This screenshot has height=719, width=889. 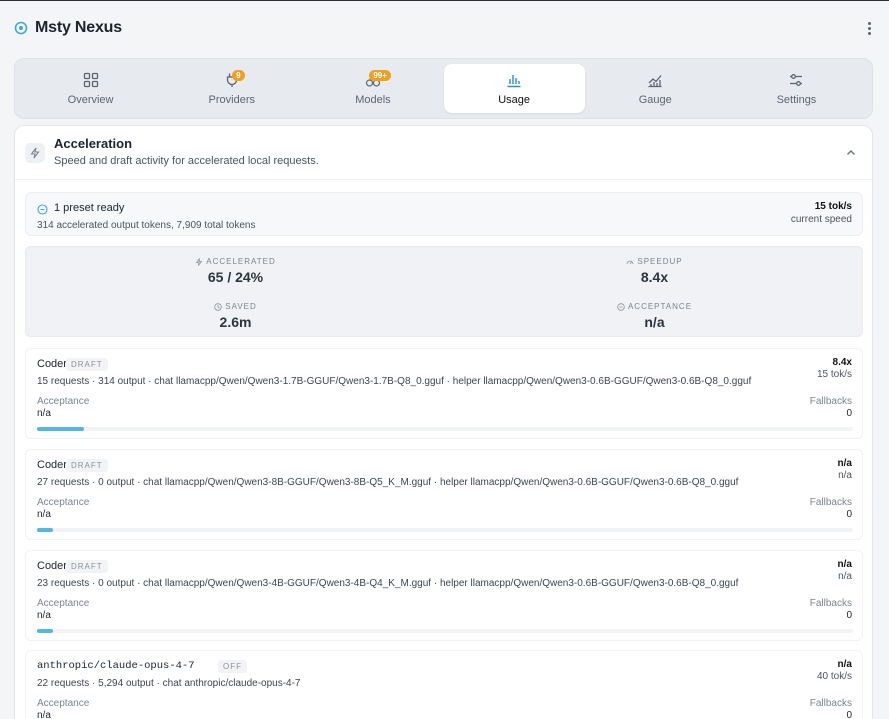 I want to click on stat-value: 65 / 24%, so click(x=235, y=277).